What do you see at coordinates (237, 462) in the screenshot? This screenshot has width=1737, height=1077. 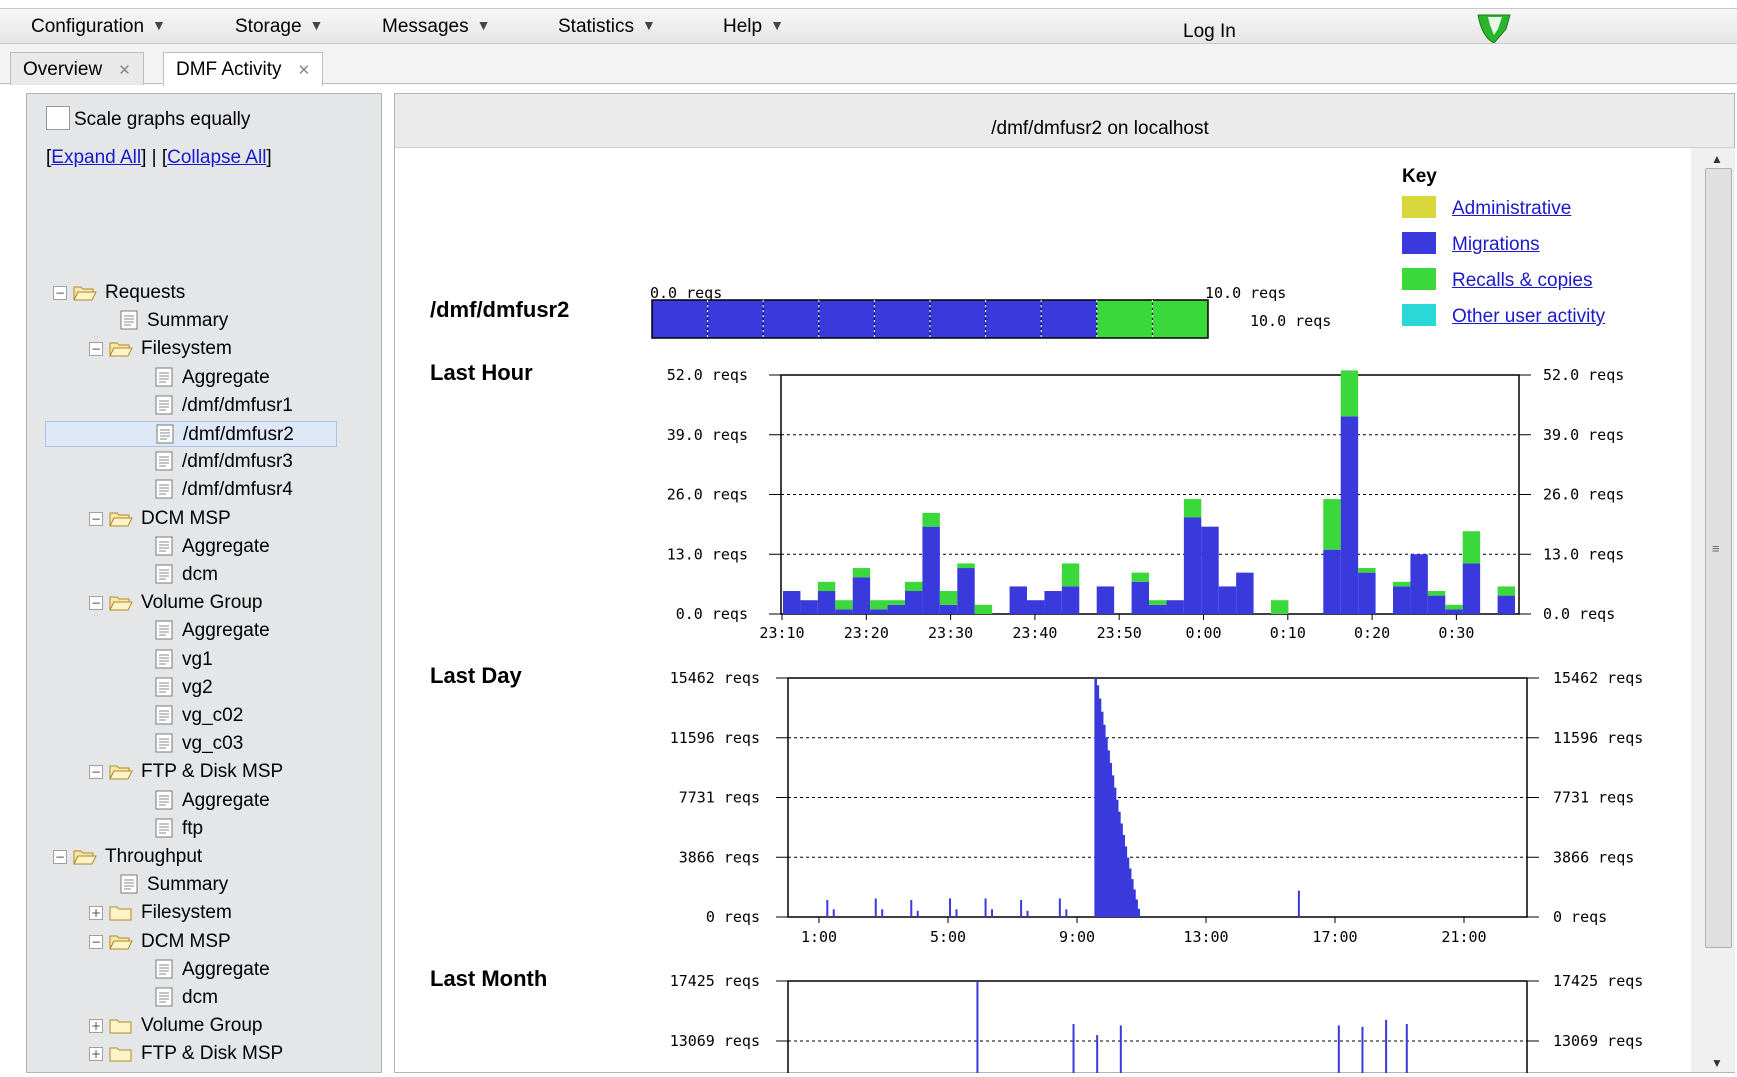 I see `tree-node-label: /dmf/dmfusr3` at bounding box center [237, 462].